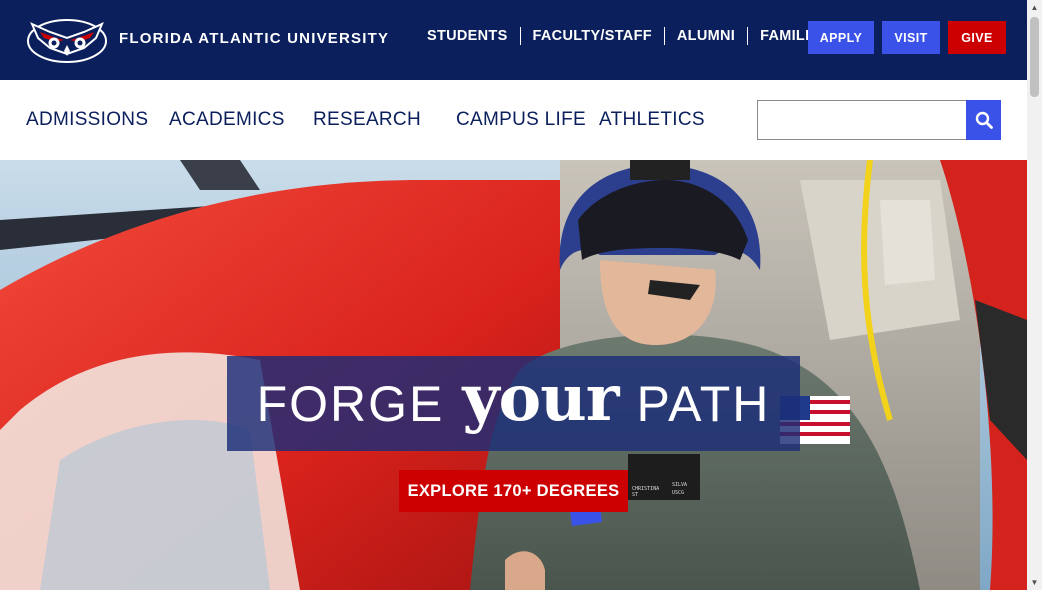 The image size is (1042, 590). I want to click on nav-item-research: RESEARCH, so click(367, 120).